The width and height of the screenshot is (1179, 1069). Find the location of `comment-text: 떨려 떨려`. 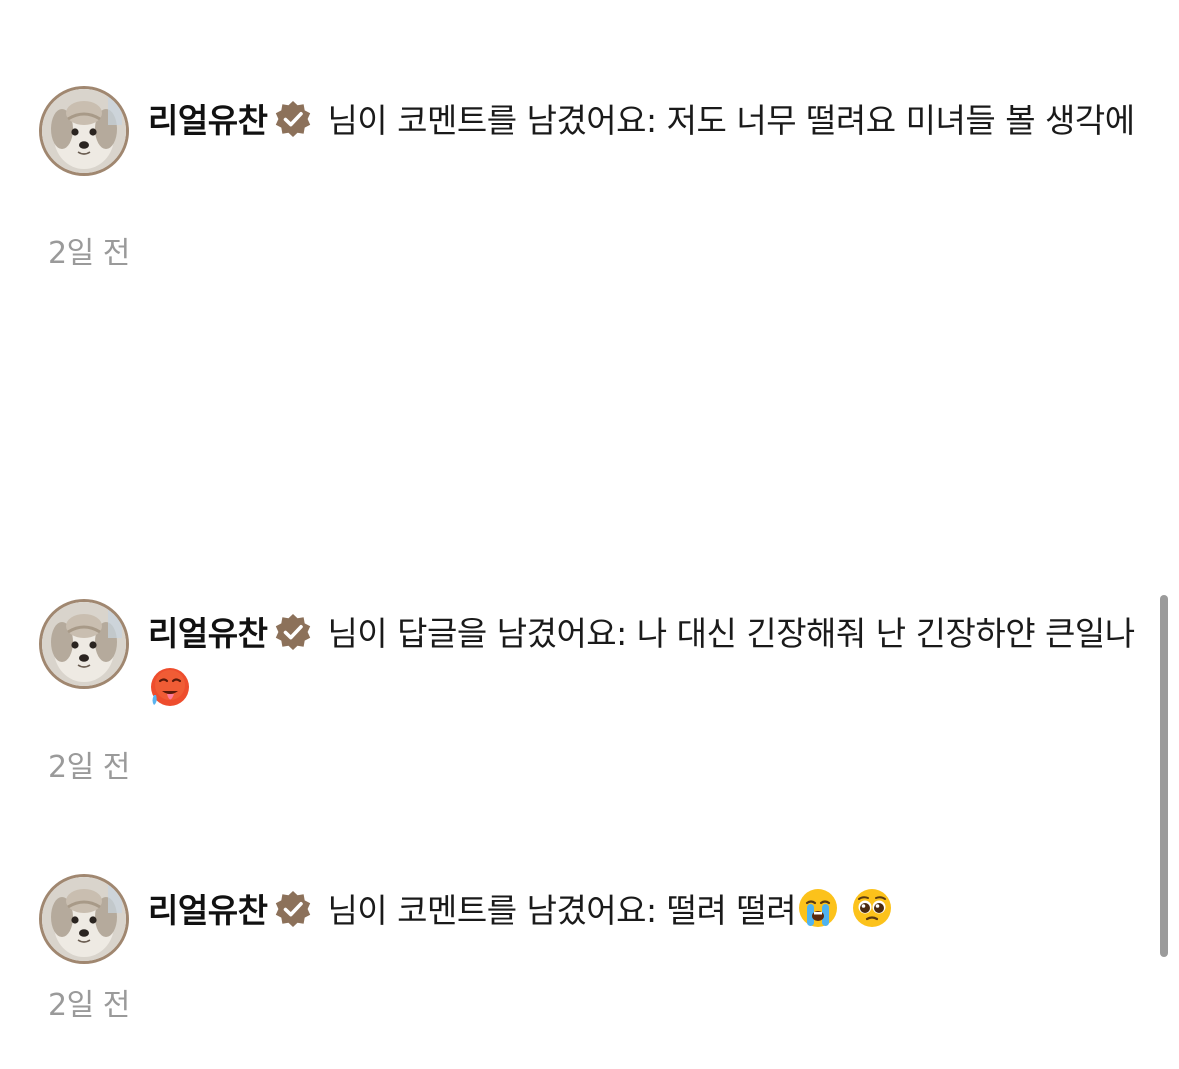

comment-text: 떨려 떨려 is located at coordinates (731, 910).